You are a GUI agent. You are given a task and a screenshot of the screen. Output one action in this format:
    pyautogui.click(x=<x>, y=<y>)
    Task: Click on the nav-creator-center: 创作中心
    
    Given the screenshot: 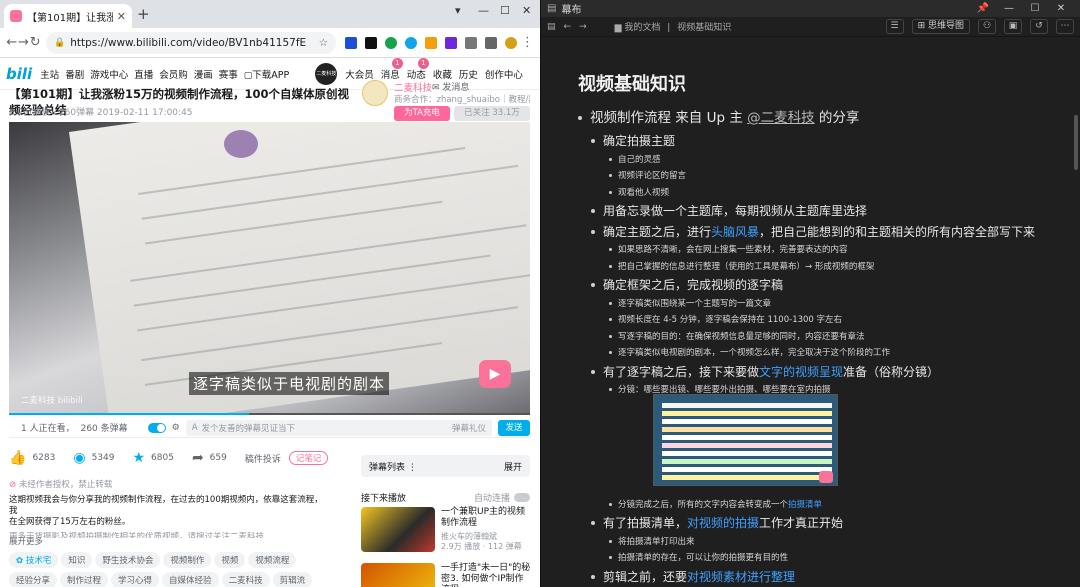 What is the action you would take?
    pyautogui.click(x=504, y=74)
    